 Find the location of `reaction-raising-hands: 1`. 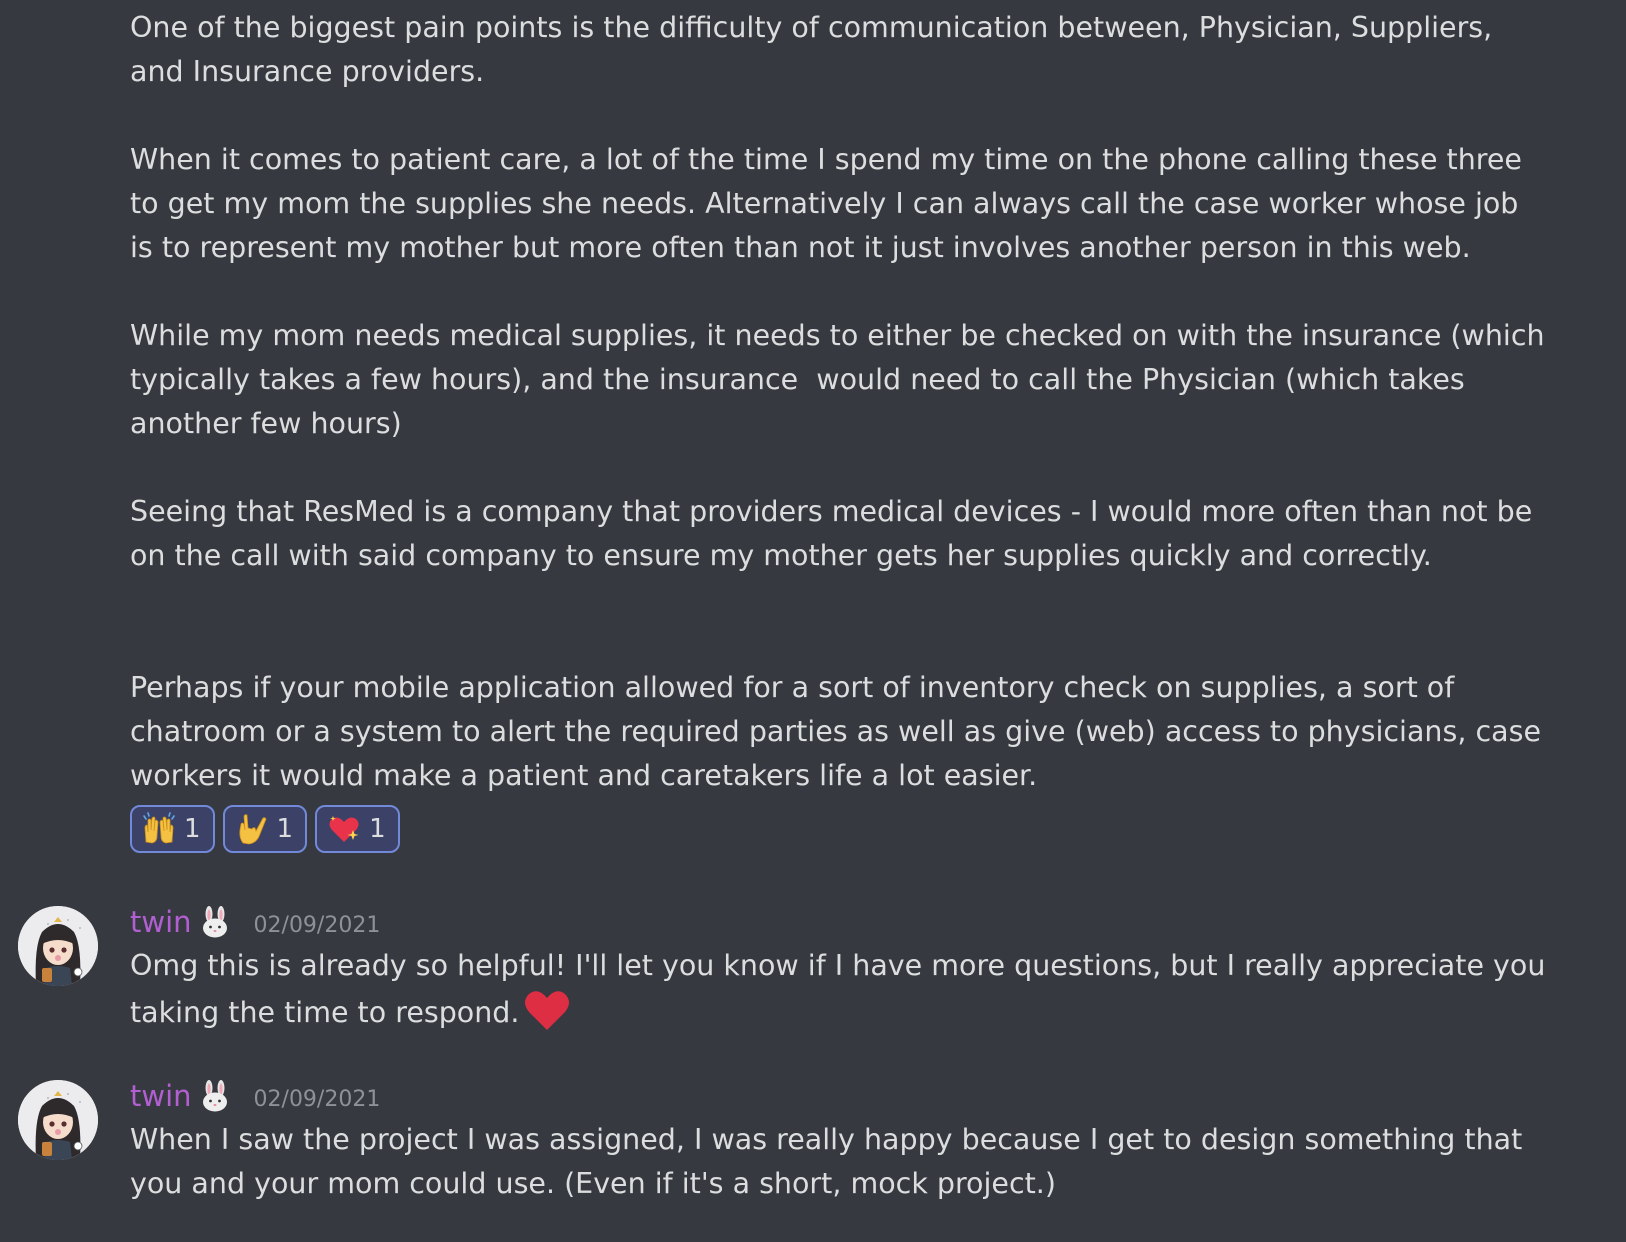

reaction-raising-hands: 1 is located at coordinates (172, 829).